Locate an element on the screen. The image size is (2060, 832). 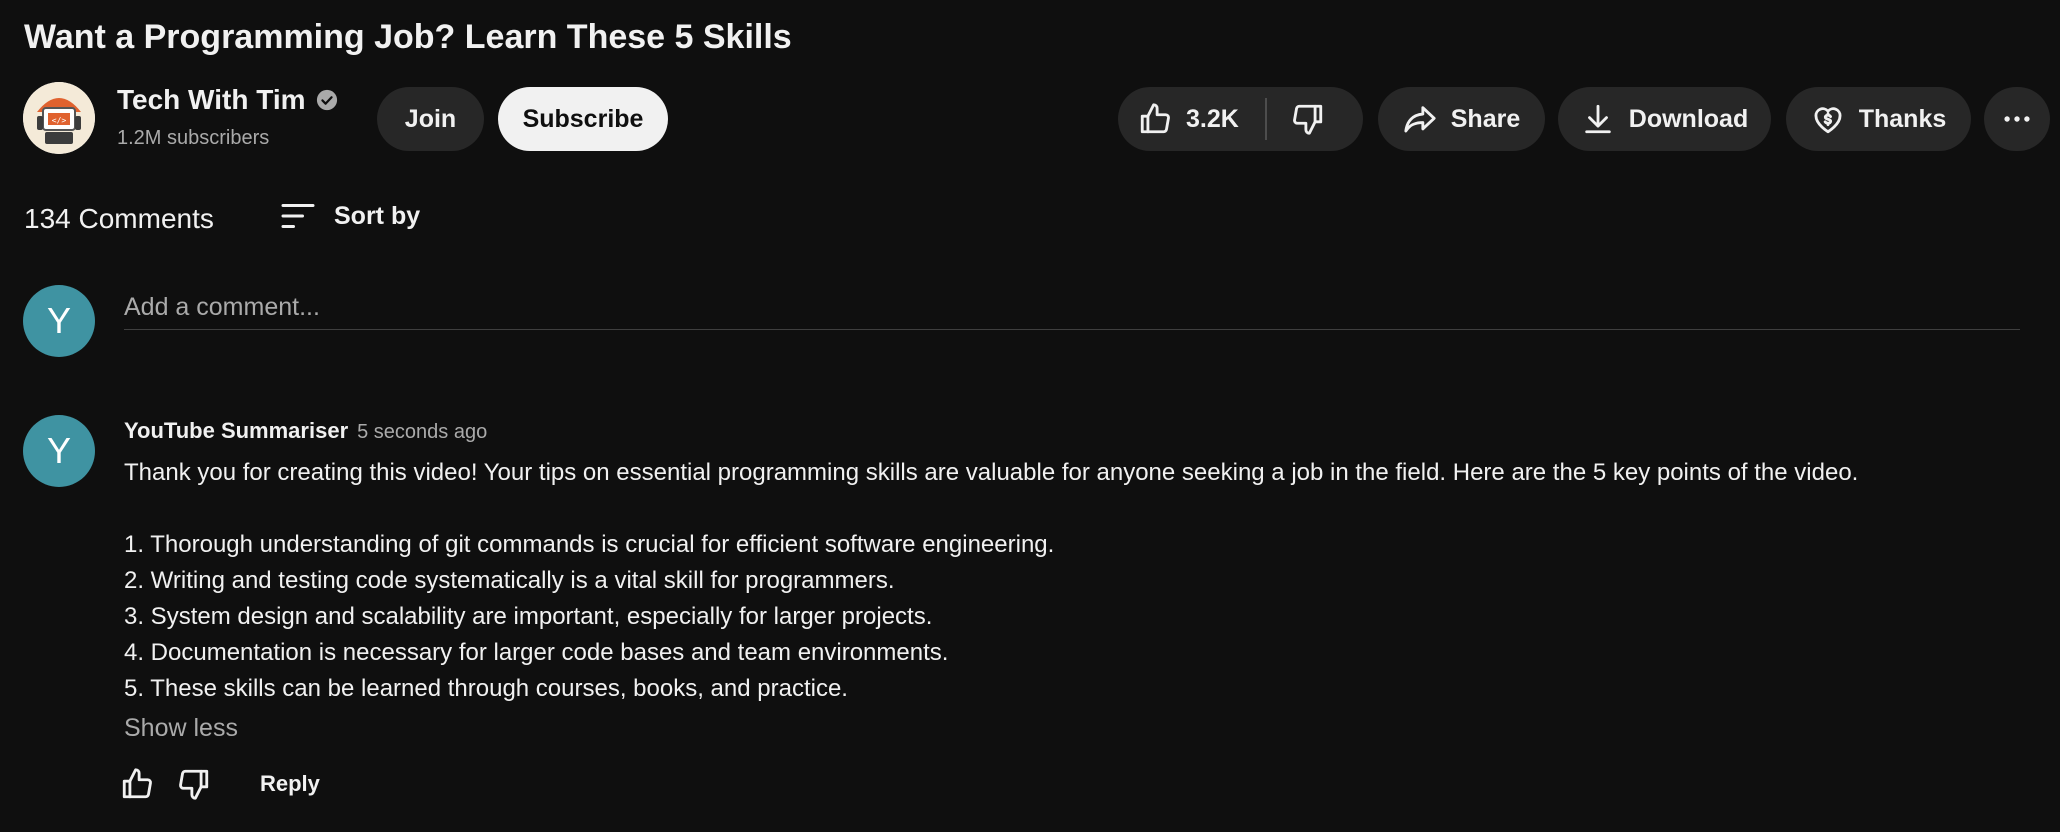
share-label: Share is located at coordinates (1485, 118).